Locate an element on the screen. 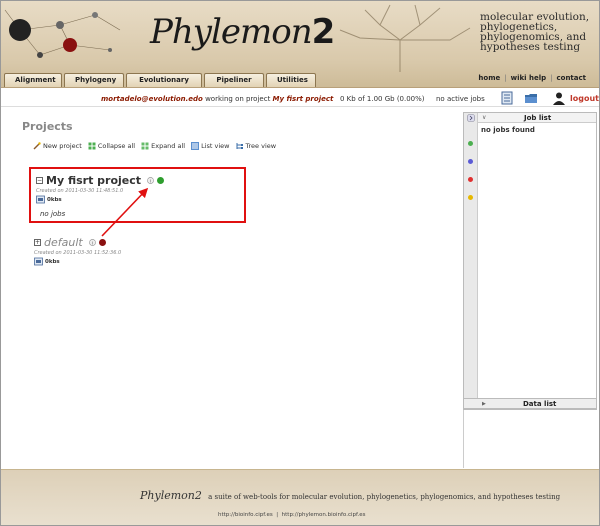 The image size is (600, 526). username: mortadelo@evolution.edo is located at coordinates (152, 99).